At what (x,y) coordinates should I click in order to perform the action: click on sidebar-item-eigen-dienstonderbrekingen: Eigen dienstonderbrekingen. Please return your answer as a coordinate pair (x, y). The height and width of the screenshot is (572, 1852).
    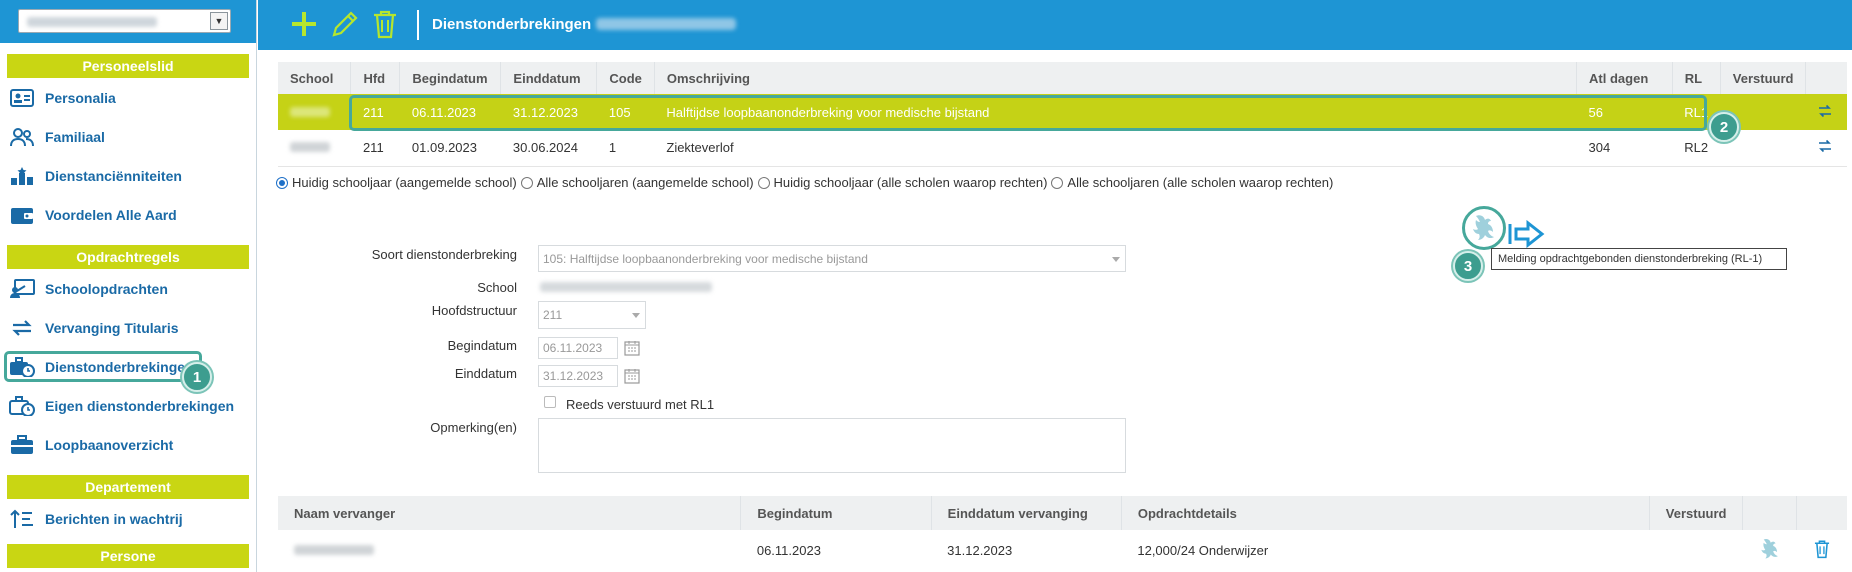
    Looking at the image, I should click on (128, 405).